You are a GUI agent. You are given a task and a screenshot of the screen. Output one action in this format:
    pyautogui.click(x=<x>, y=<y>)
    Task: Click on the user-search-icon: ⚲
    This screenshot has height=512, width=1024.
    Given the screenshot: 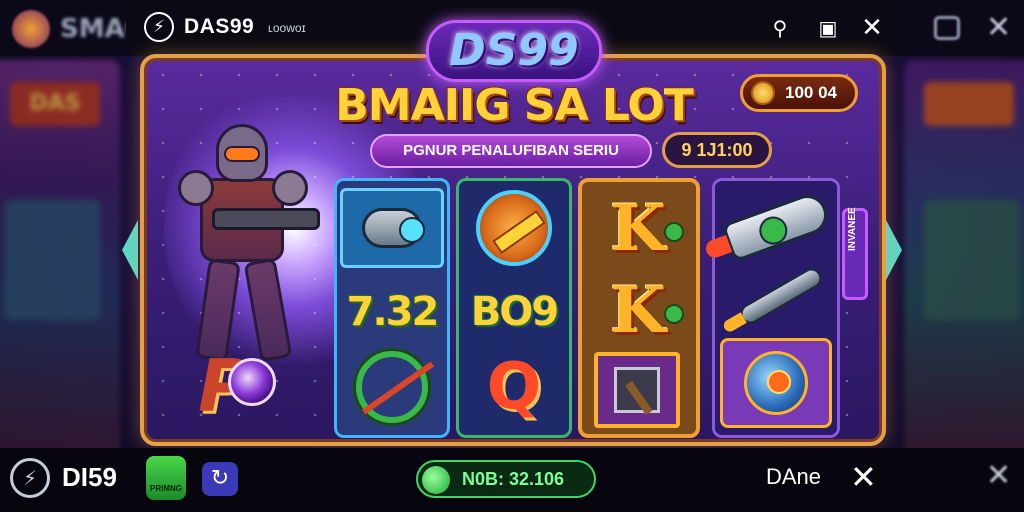 What is the action you would take?
    pyautogui.click(x=780, y=28)
    